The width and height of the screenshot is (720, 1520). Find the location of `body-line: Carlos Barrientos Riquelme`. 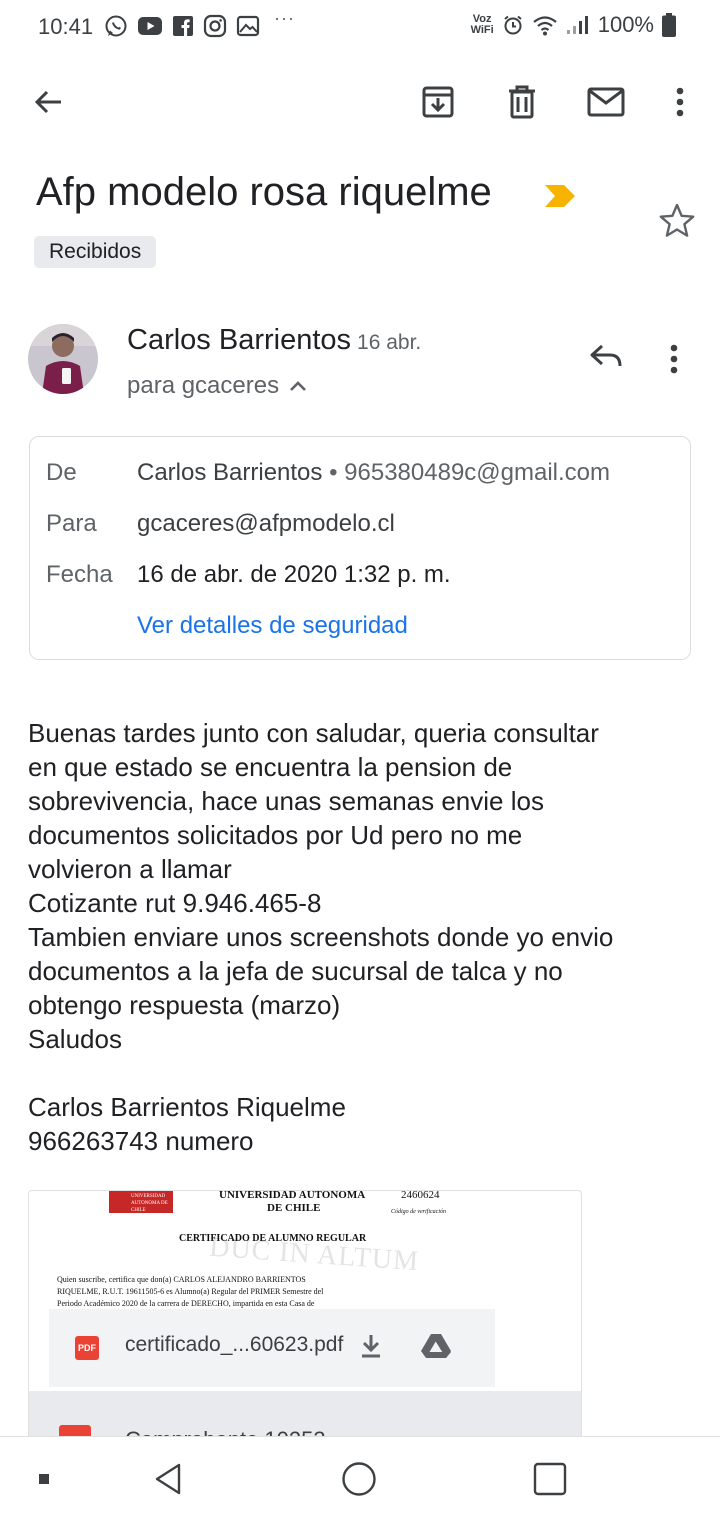

body-line: Carlos Barrientos Riquelme is located at coordinates (187, 1107).